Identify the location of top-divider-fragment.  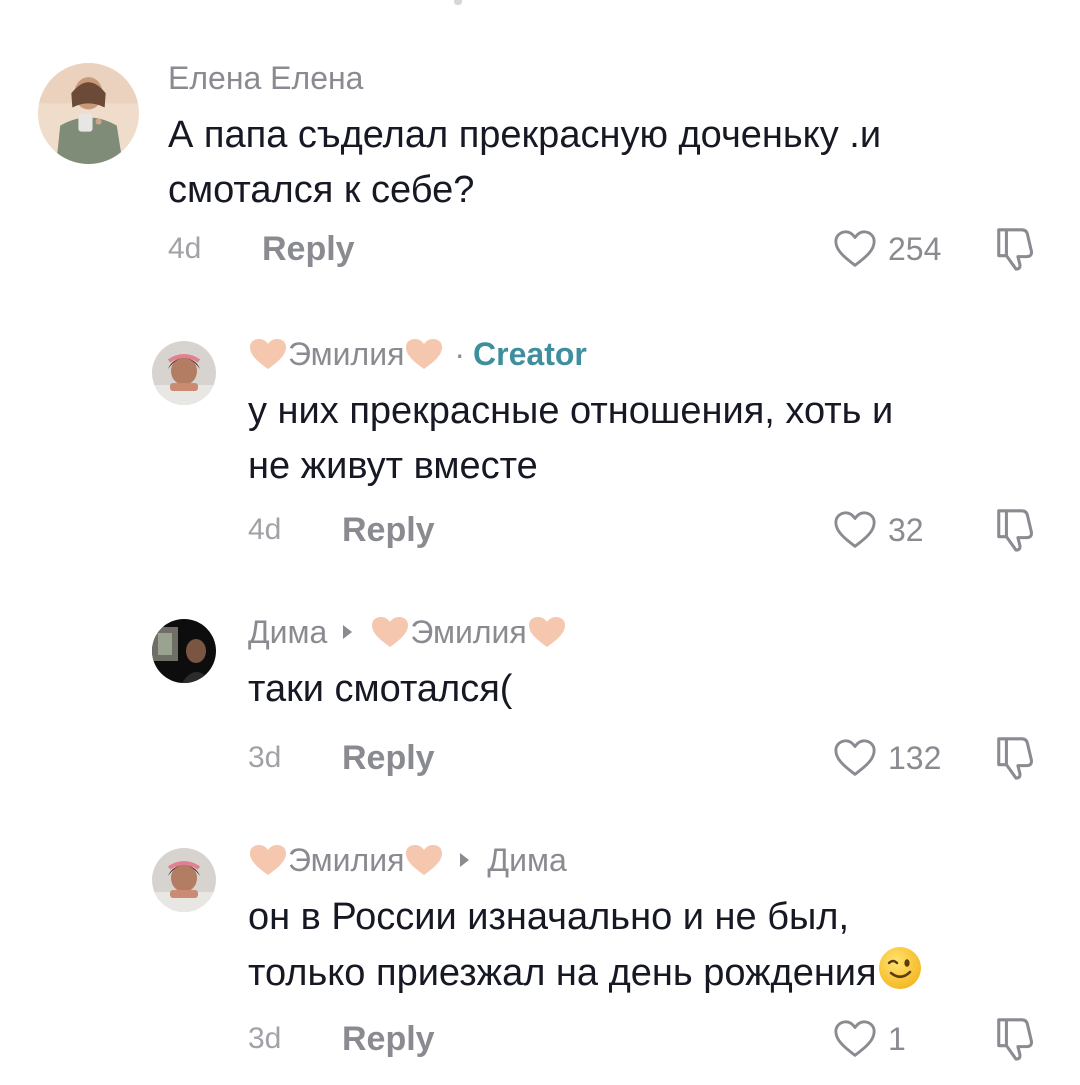
(458, 2).